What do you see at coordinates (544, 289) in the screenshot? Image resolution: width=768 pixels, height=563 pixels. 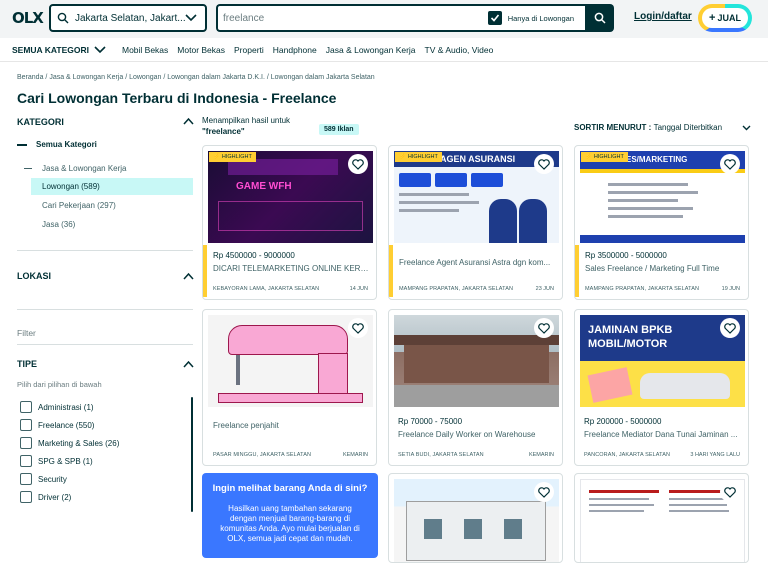 I see `listing-date: 23 JUN` at bounding box center [544, 289].